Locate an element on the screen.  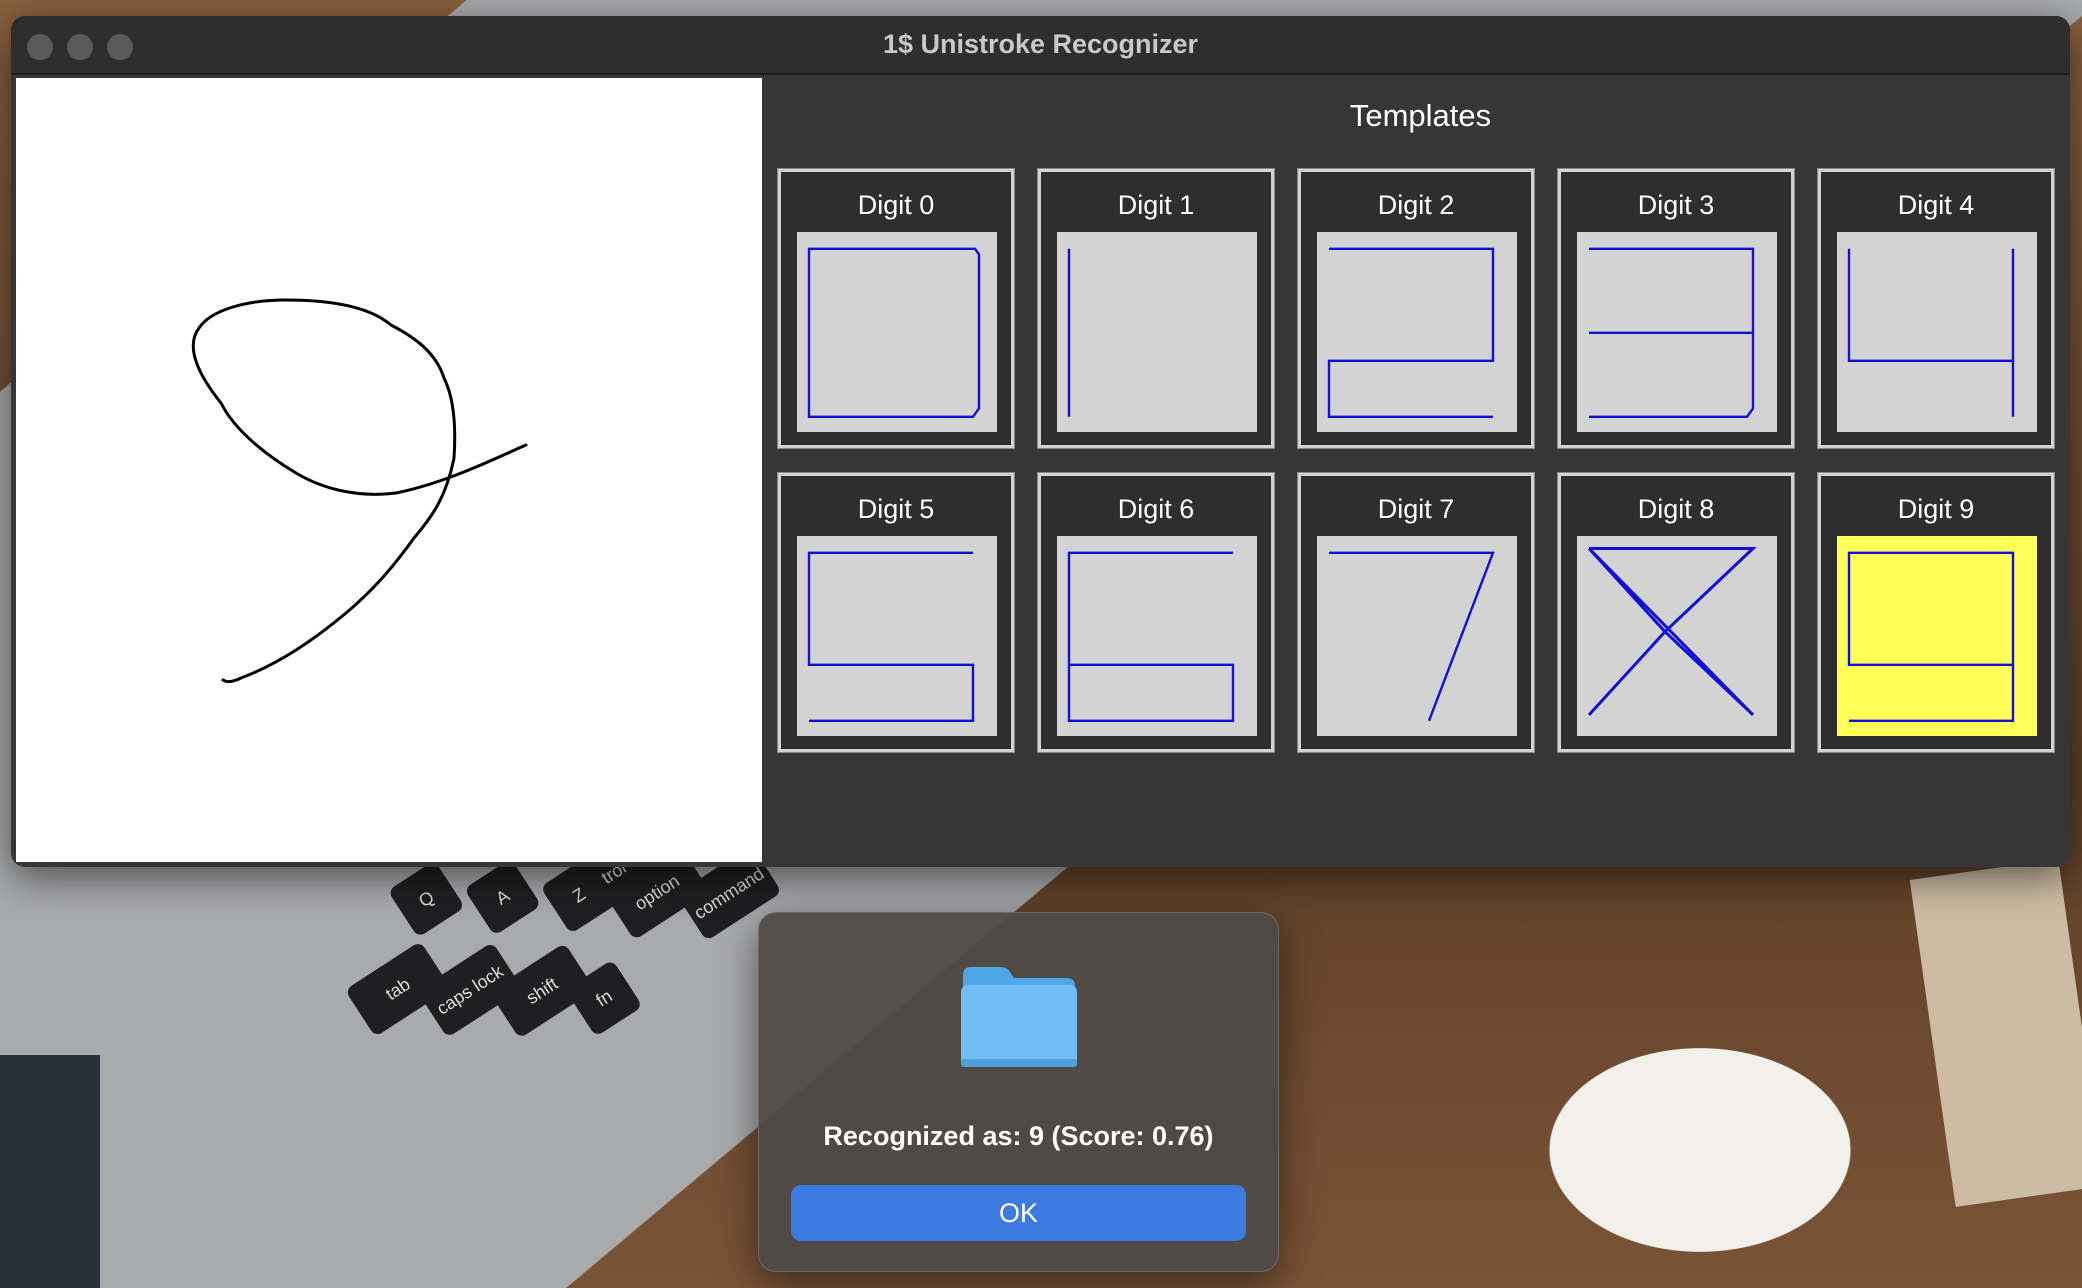
template-label: Digit 6 is located at coordinates (1156, 509).